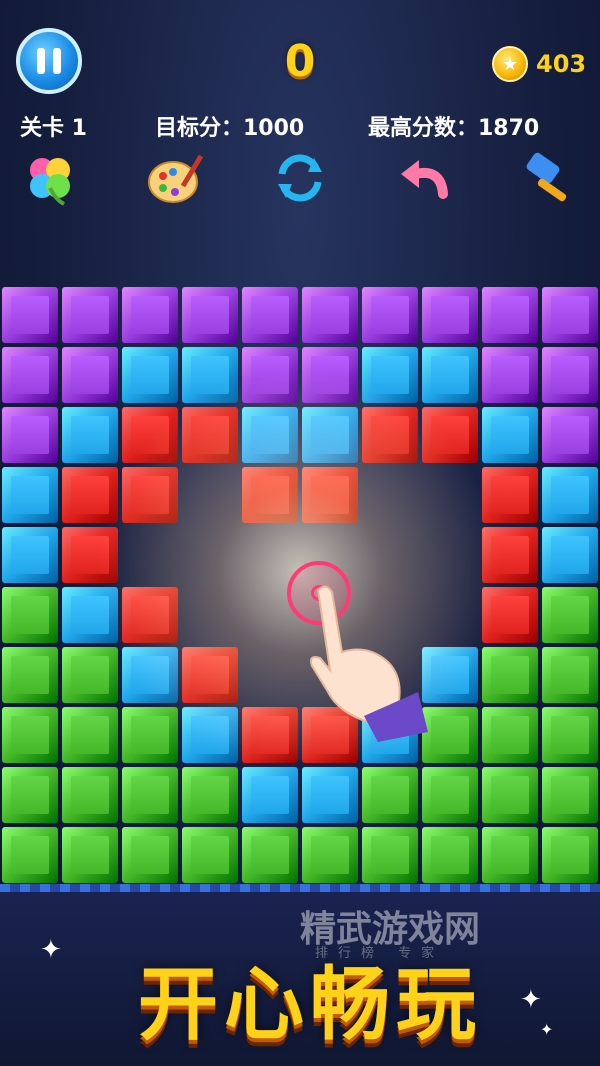 Image resolution: width=600 pixels, height=1066 pixels. What do you see at coordinates (50, 178) in the screenshot?
I see `clover-tool-button` at bounding box center [50, 178].